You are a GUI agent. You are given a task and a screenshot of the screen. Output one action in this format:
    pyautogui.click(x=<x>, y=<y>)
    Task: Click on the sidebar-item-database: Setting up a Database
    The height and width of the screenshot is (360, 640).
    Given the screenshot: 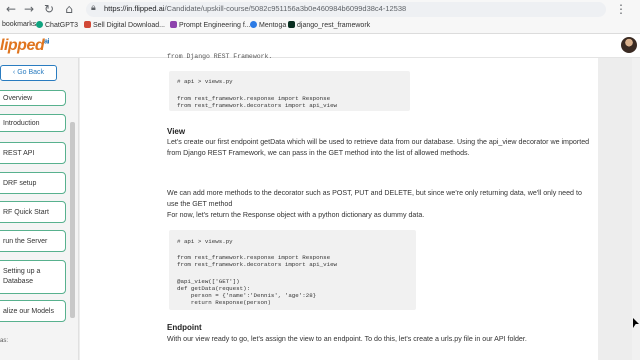 What is the action you would take?
    pyautogui.click(x=33, y=277)
    